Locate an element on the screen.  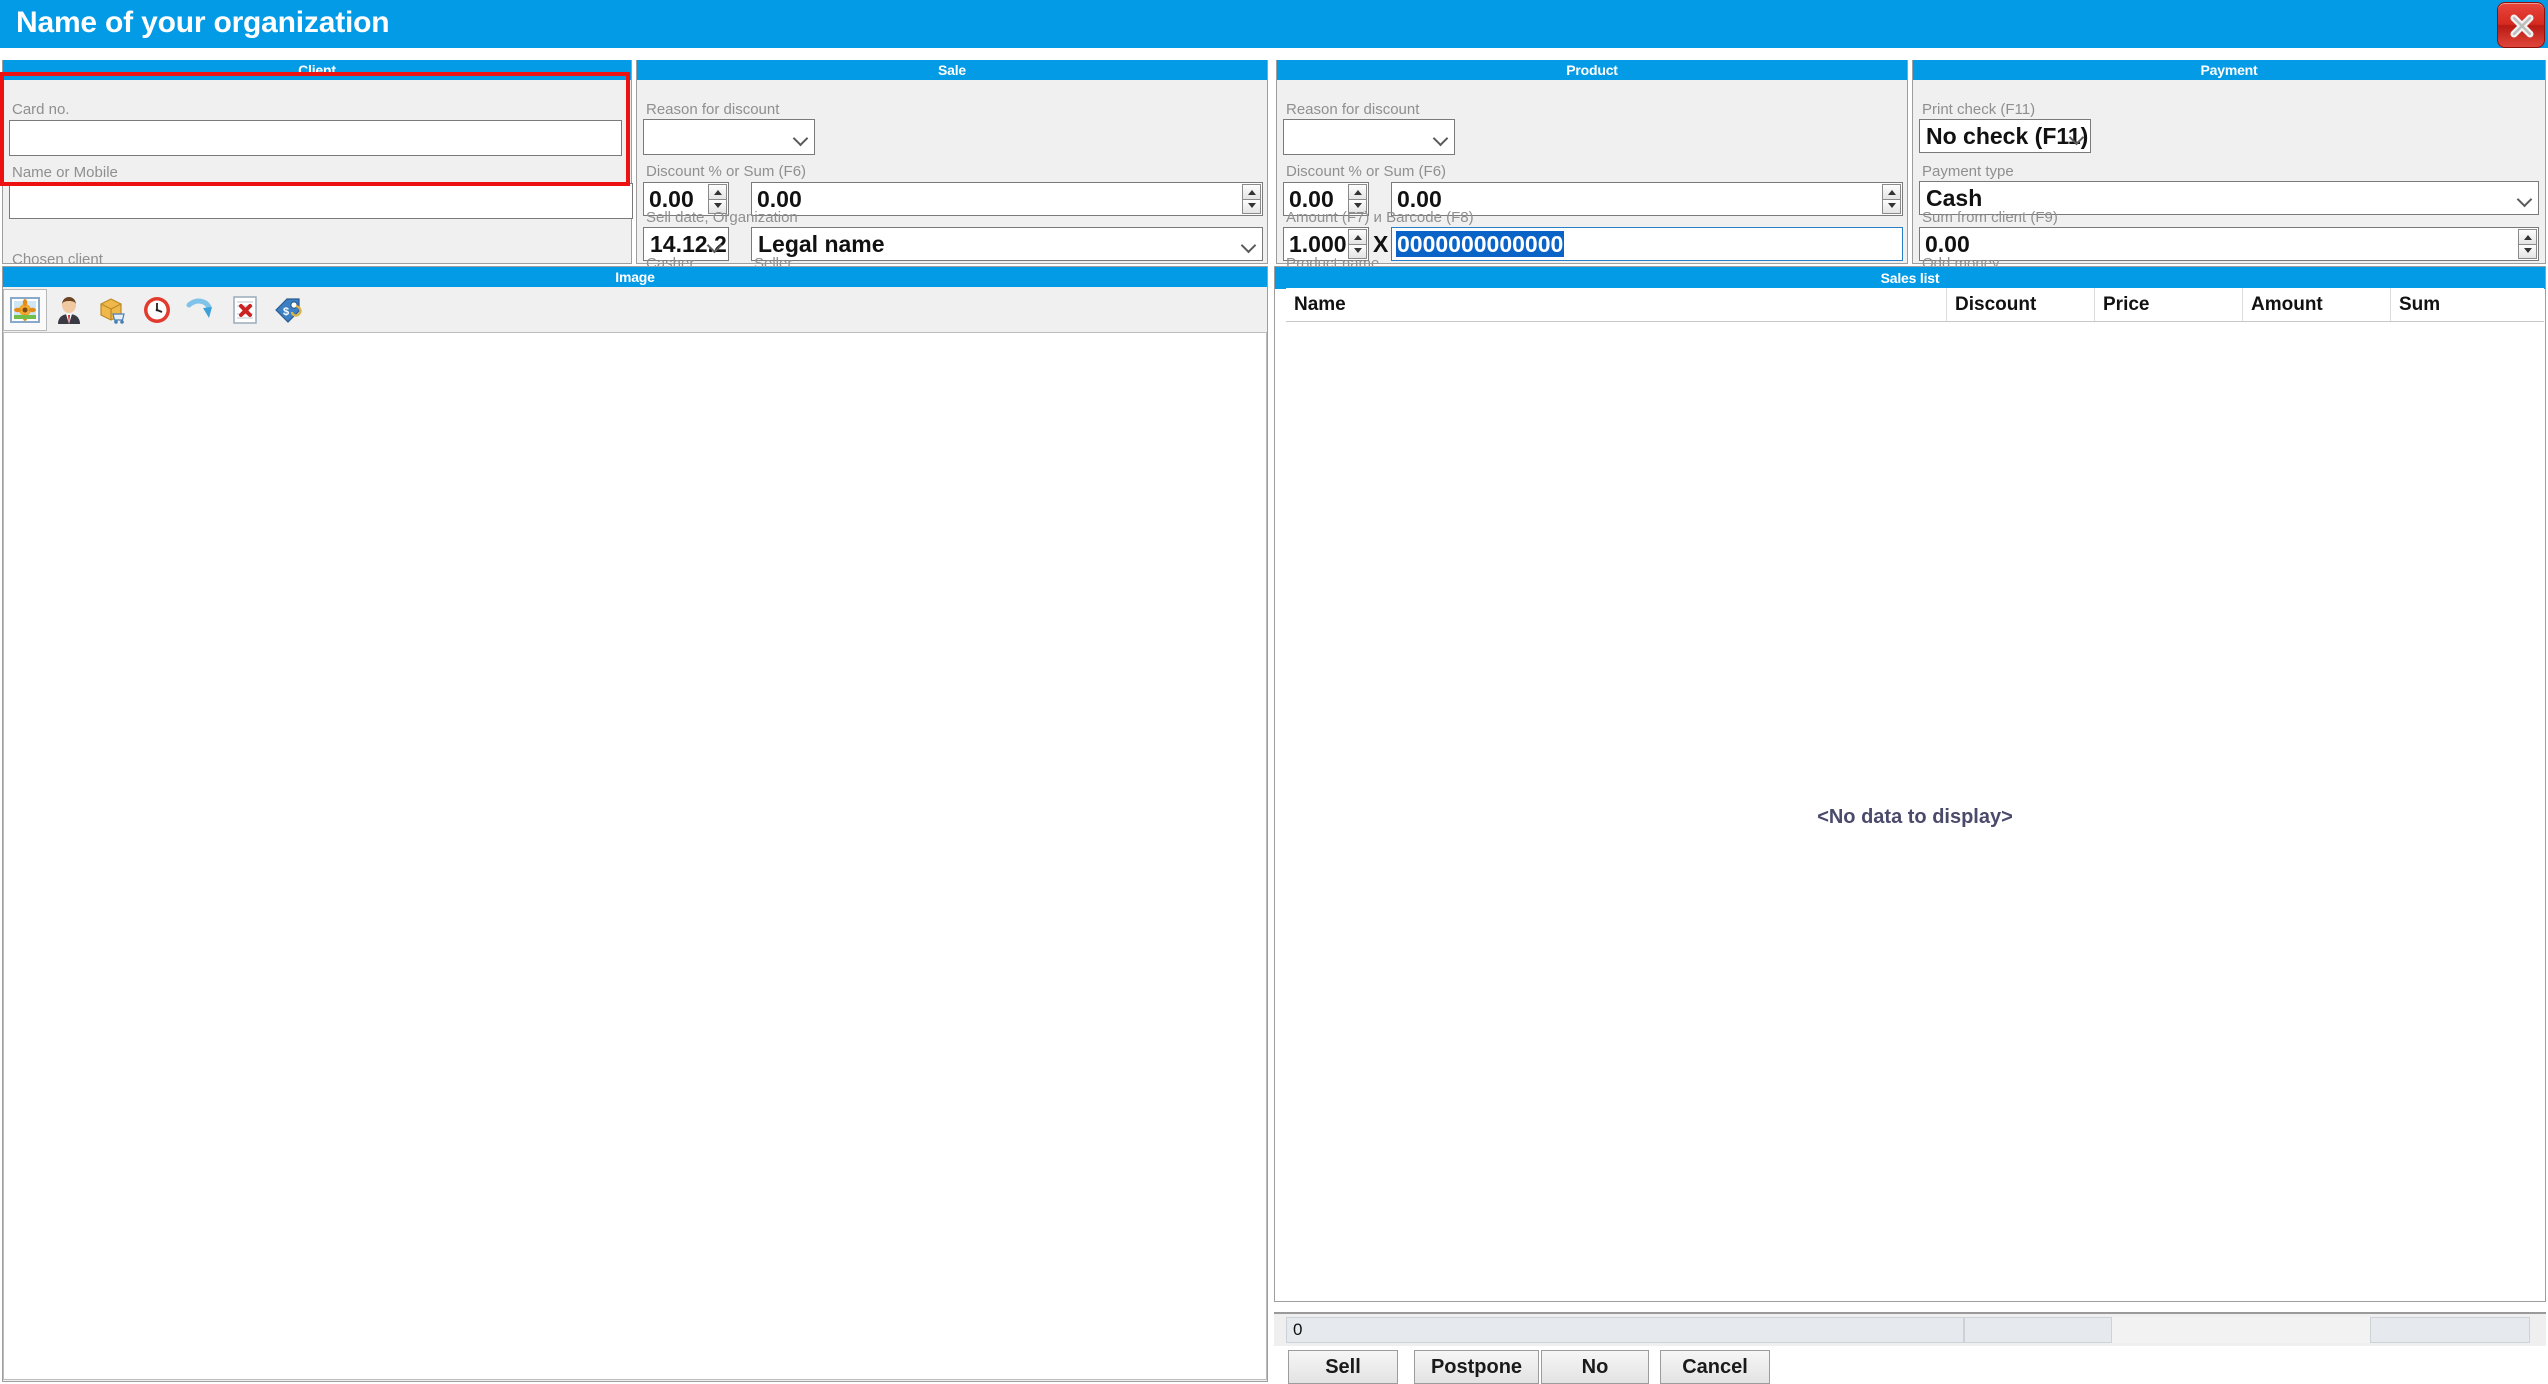
column-header-amount: Amount is located at coordinates (2316, 304).